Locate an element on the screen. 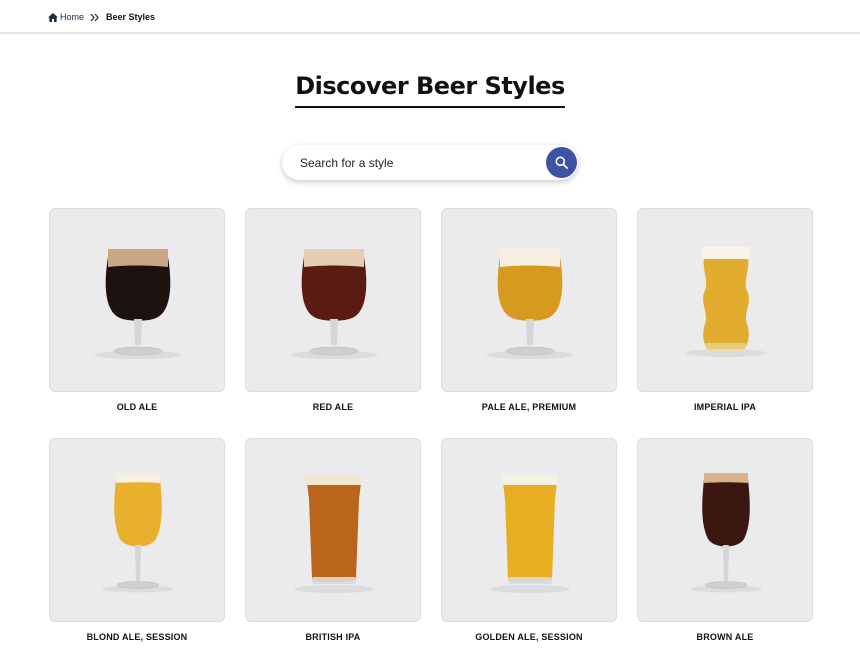 This screenshot has width=860, height=662. top-bar: Home Beer Styles is located at coordinates (430, 17).